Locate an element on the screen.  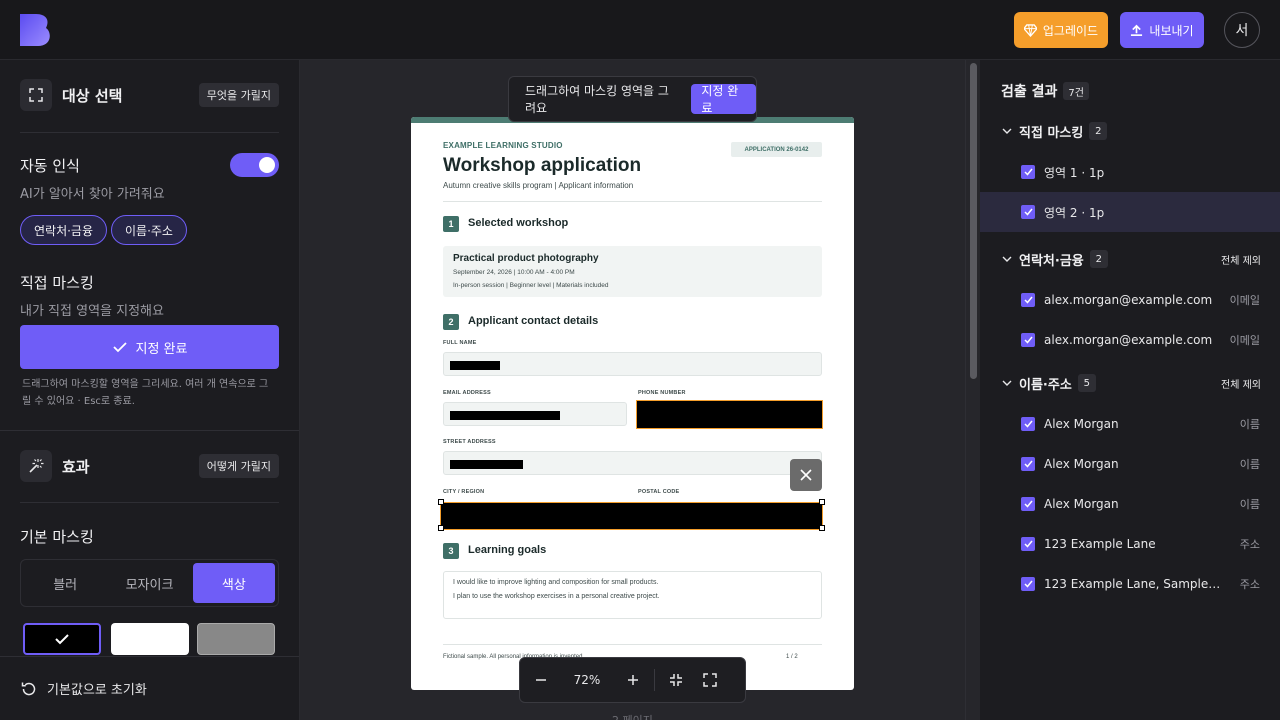
export-button: 내보내기 is located at coordinates (1162, 30).